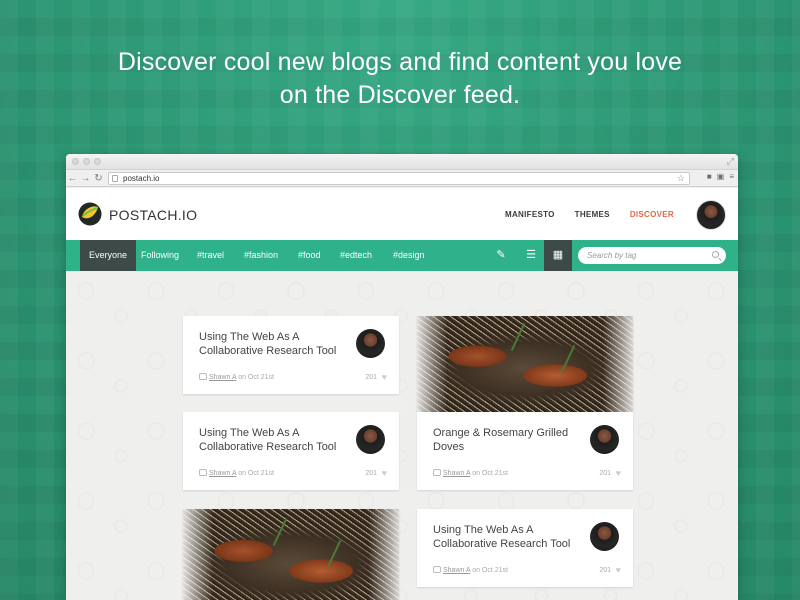  What do you see at coordinates (261, 255) in the screenshot?
I see `tab-fashion: #fashion` at bounding box center [261, 255].